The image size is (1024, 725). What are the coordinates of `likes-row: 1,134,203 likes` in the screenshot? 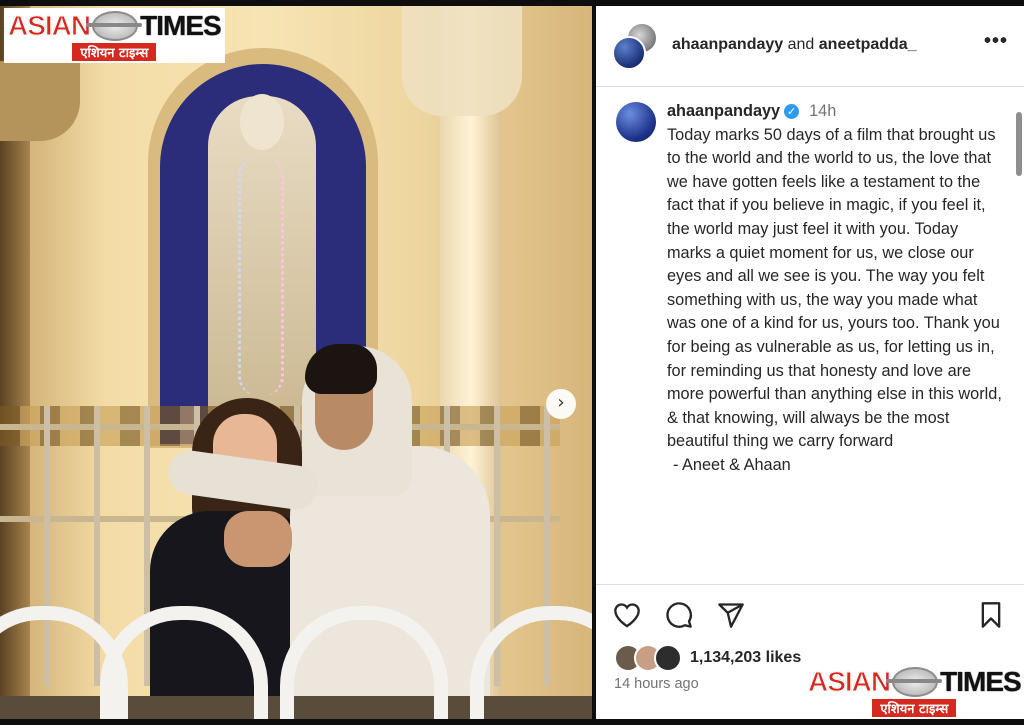 It's located at (707, 658).